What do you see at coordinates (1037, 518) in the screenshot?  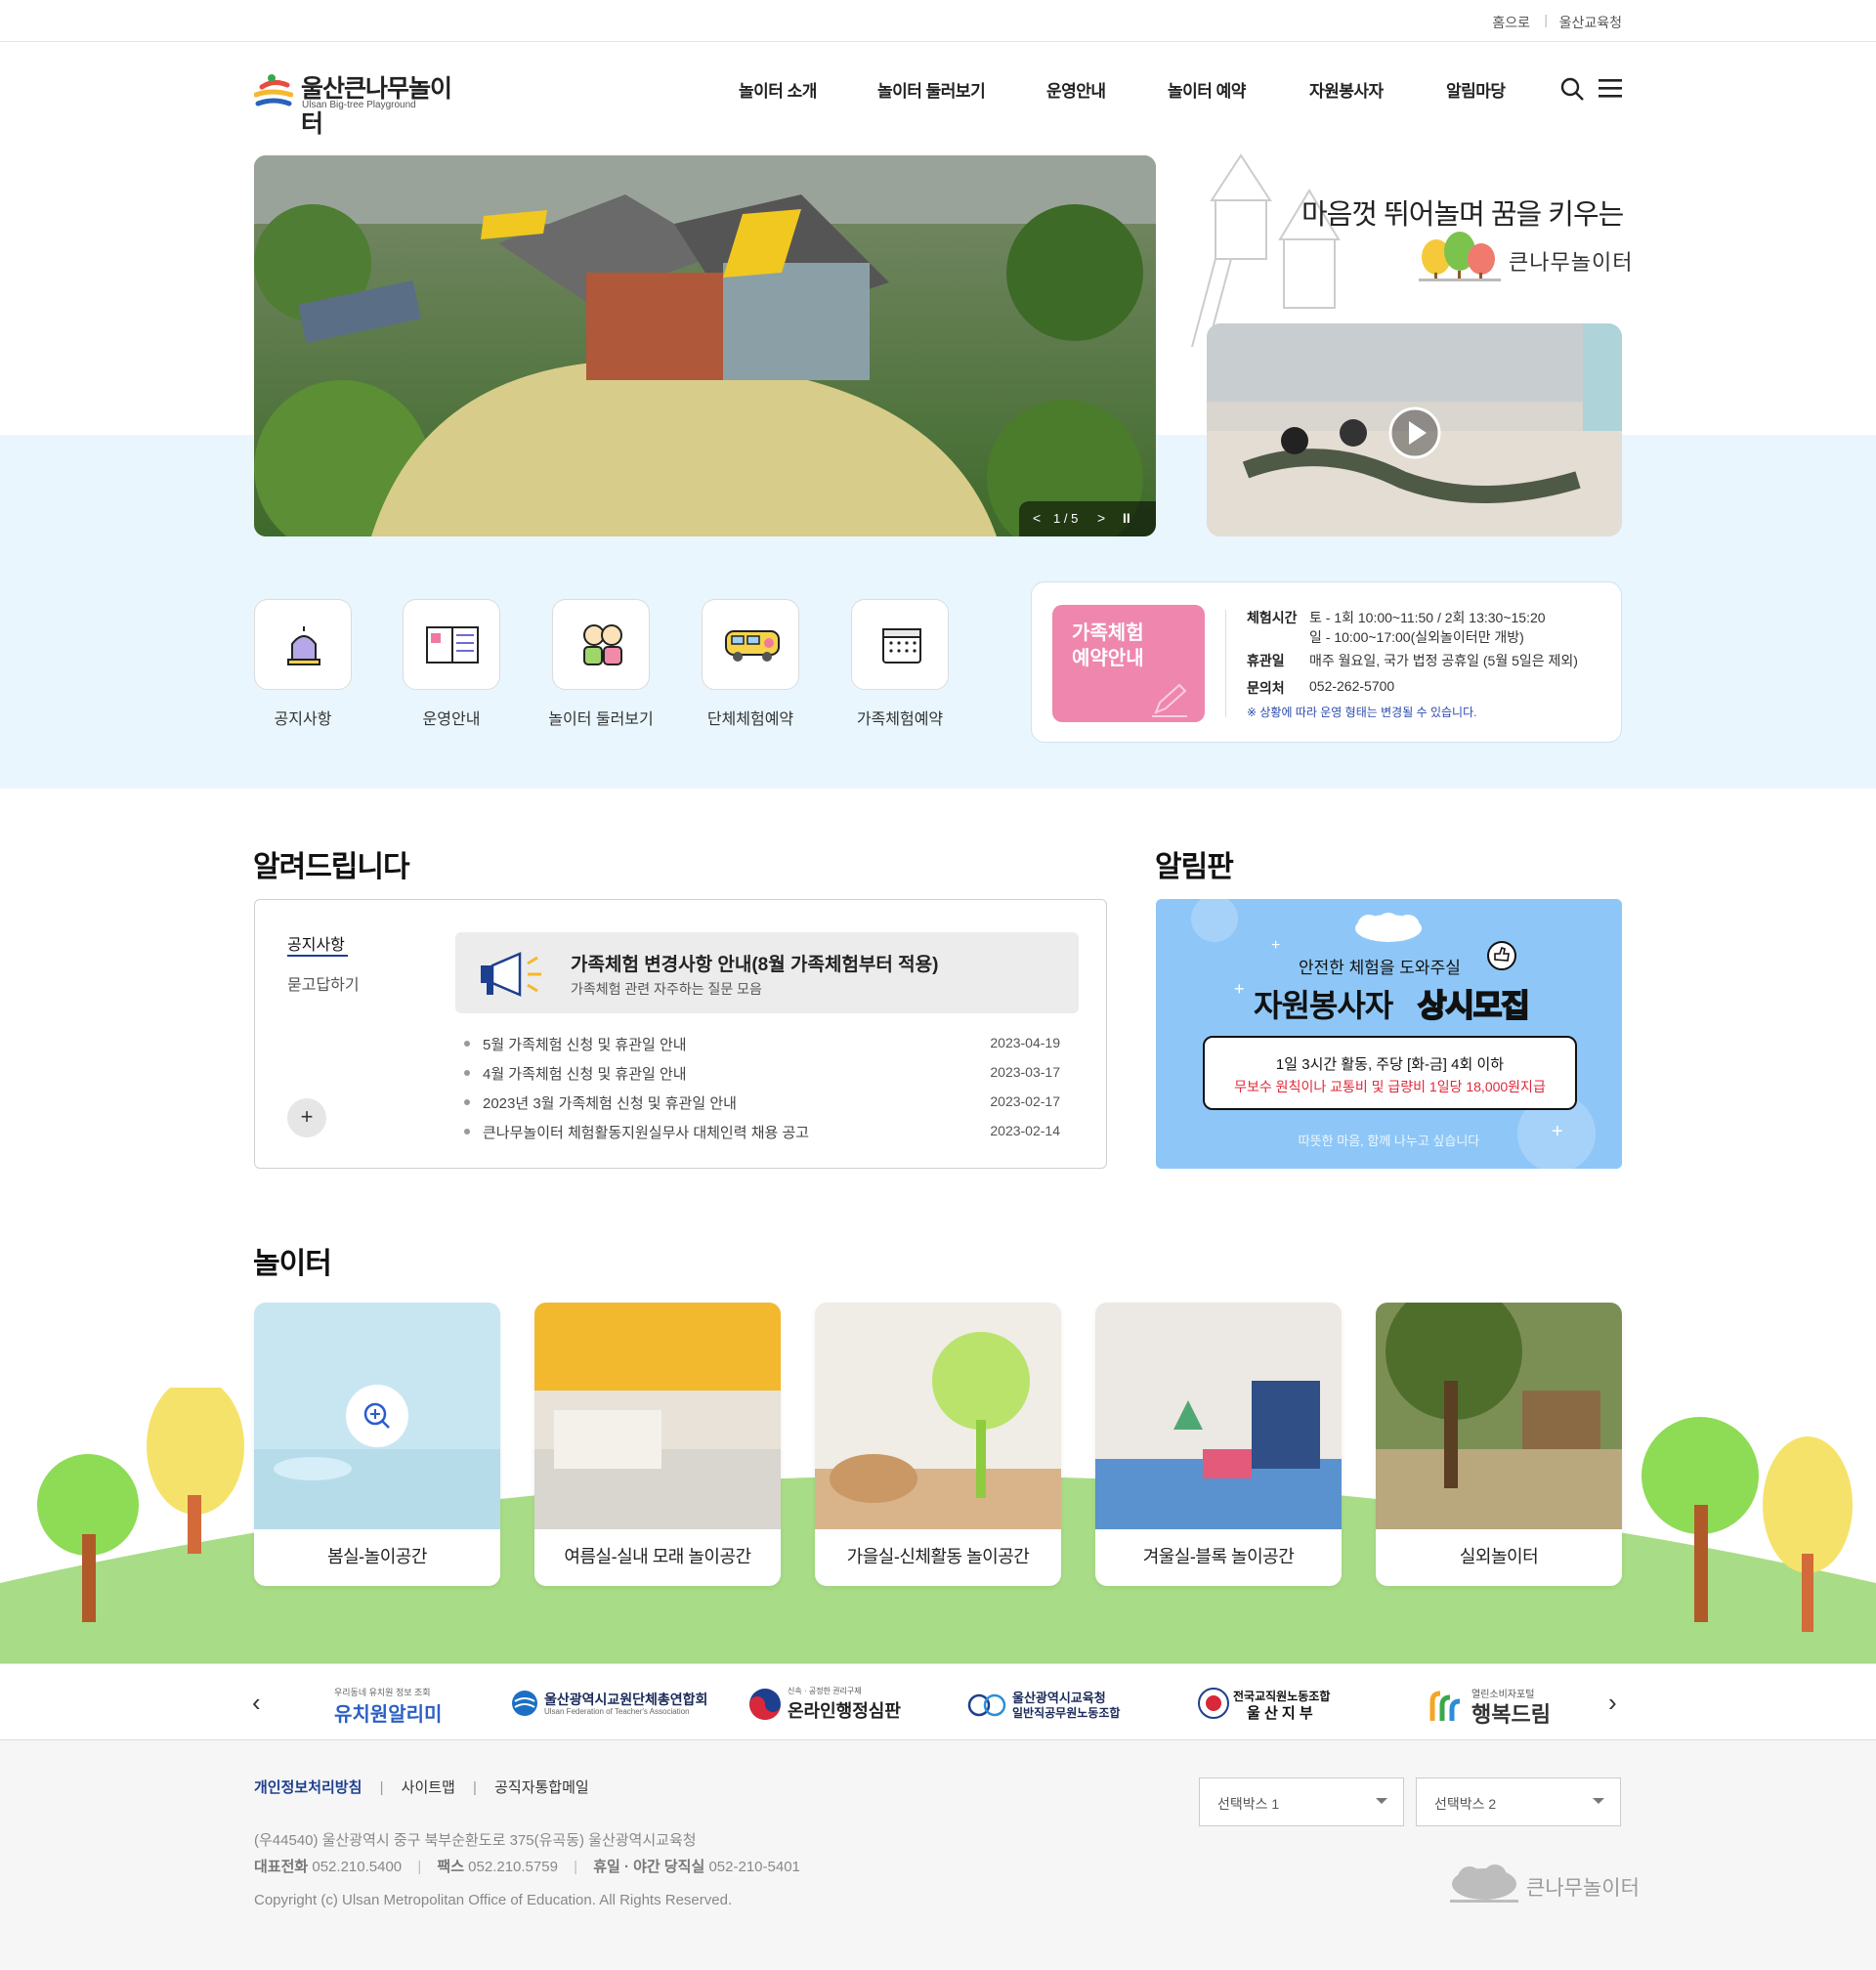 I see `prev-slide-icon: <` at bounding box center [1037, 518].